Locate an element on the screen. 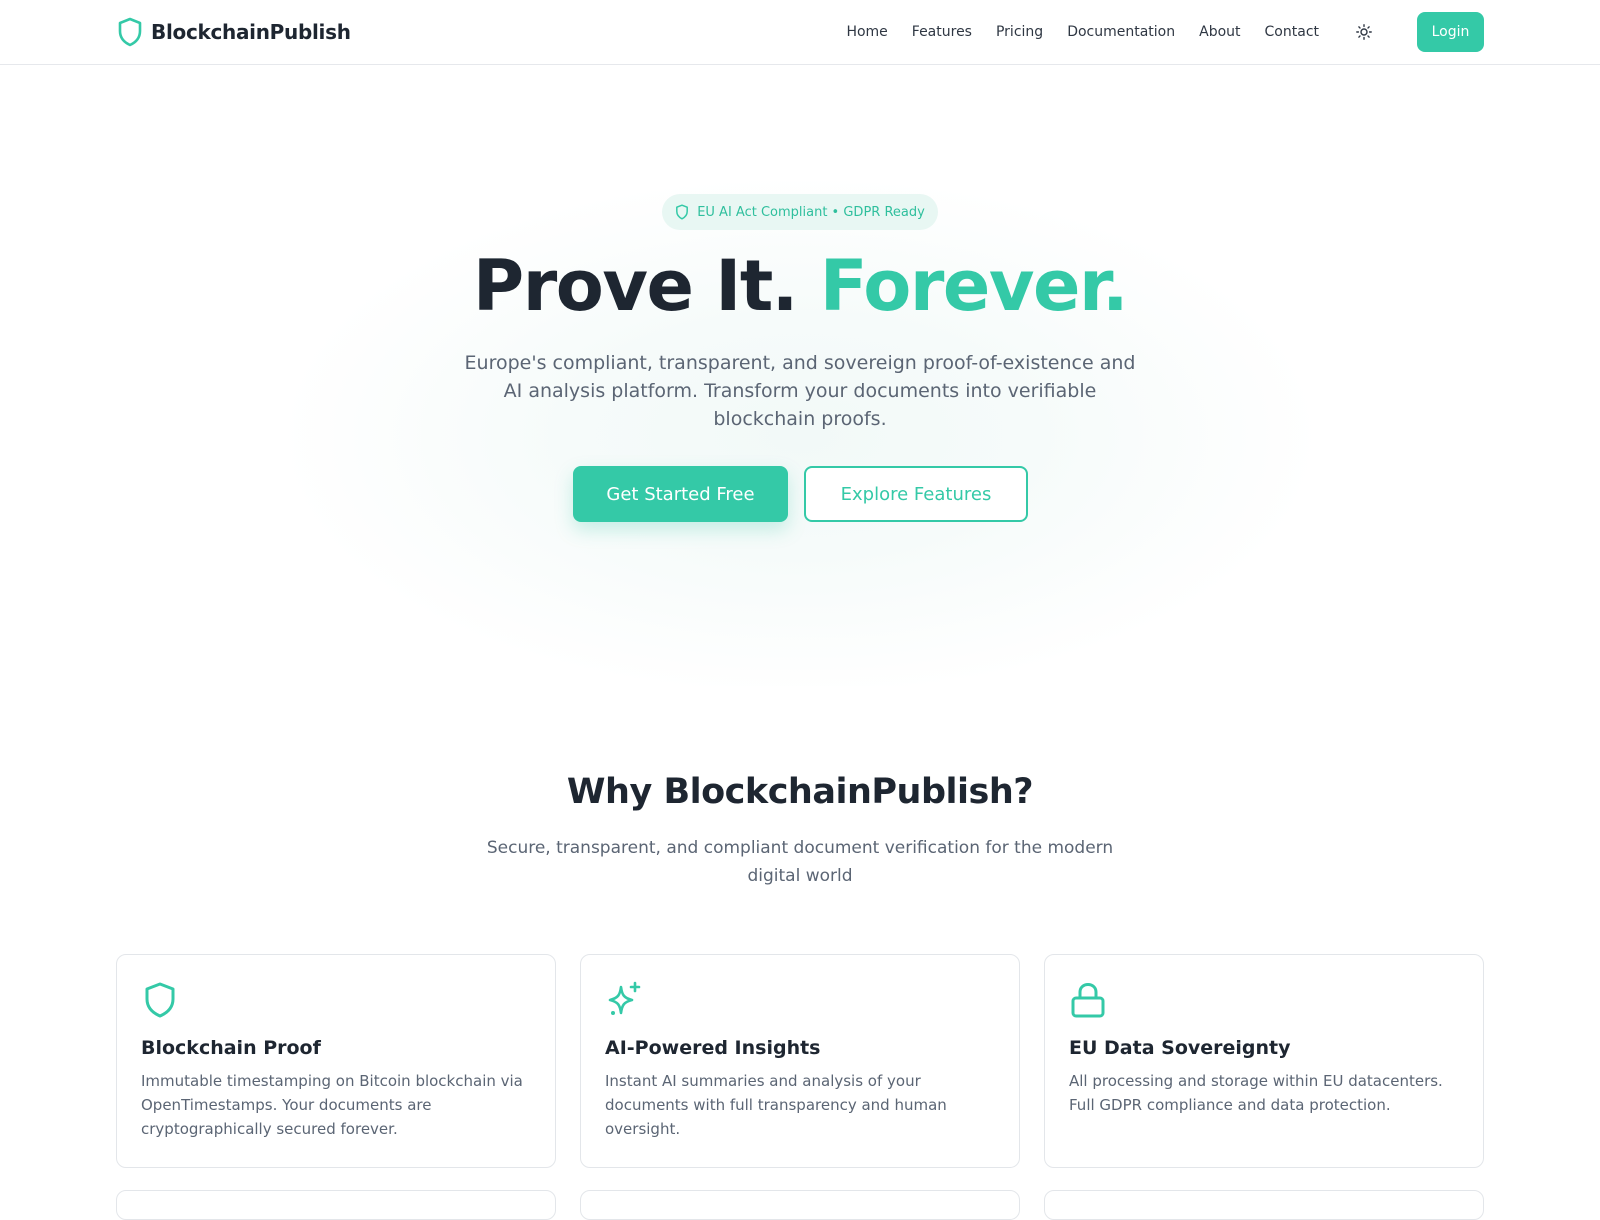 Image resolution: width=1600 pixels, height=1220 pixels. card-title: Blockchain Proof is located at coordinates (231, 1048).